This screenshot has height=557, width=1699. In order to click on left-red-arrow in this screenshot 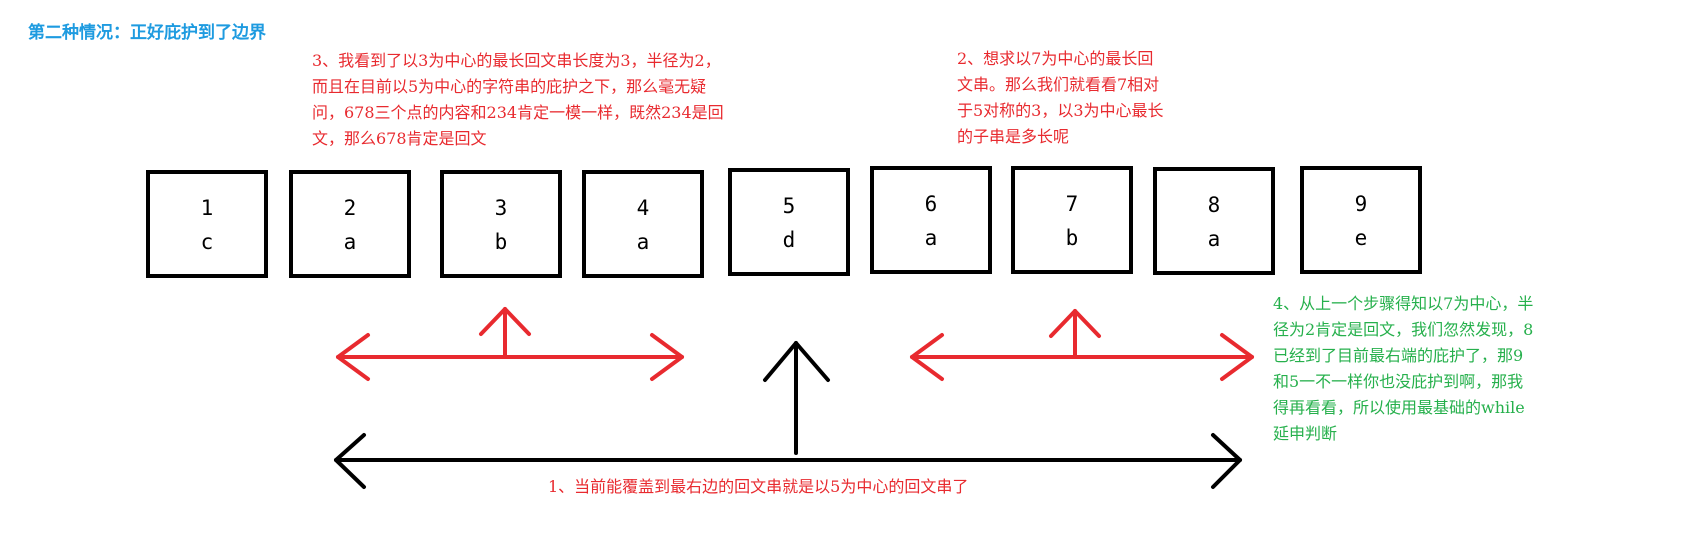, I will do `click(510, 344)`.